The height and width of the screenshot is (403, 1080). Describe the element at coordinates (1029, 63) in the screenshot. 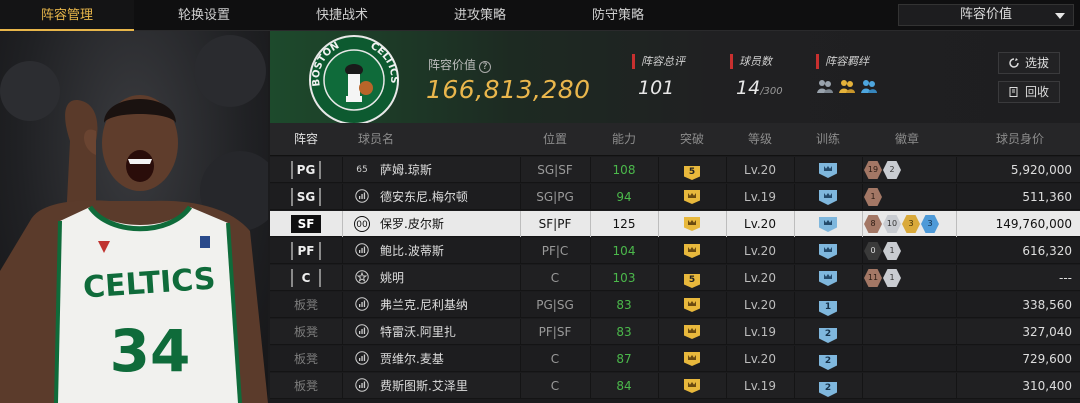

I see `select-button: 选拔` at that location.